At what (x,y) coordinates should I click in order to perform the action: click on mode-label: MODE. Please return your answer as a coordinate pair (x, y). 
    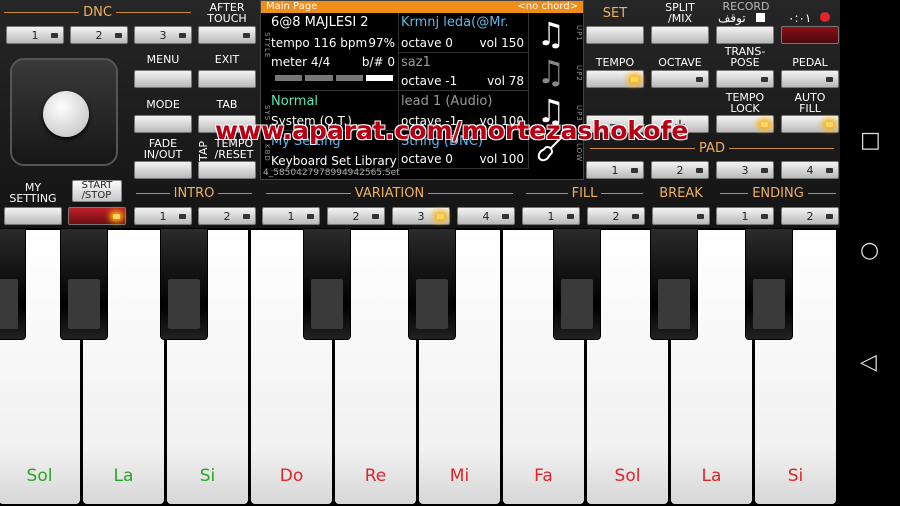
    Looking at the image, I should click on (163, 104).